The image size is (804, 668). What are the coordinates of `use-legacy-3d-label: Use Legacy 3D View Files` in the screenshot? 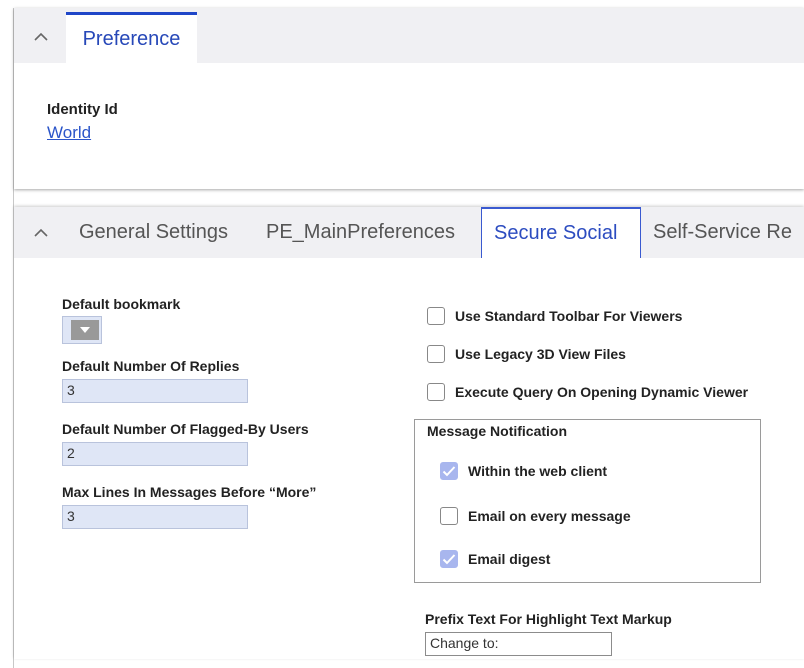 It's located at (540, 354).